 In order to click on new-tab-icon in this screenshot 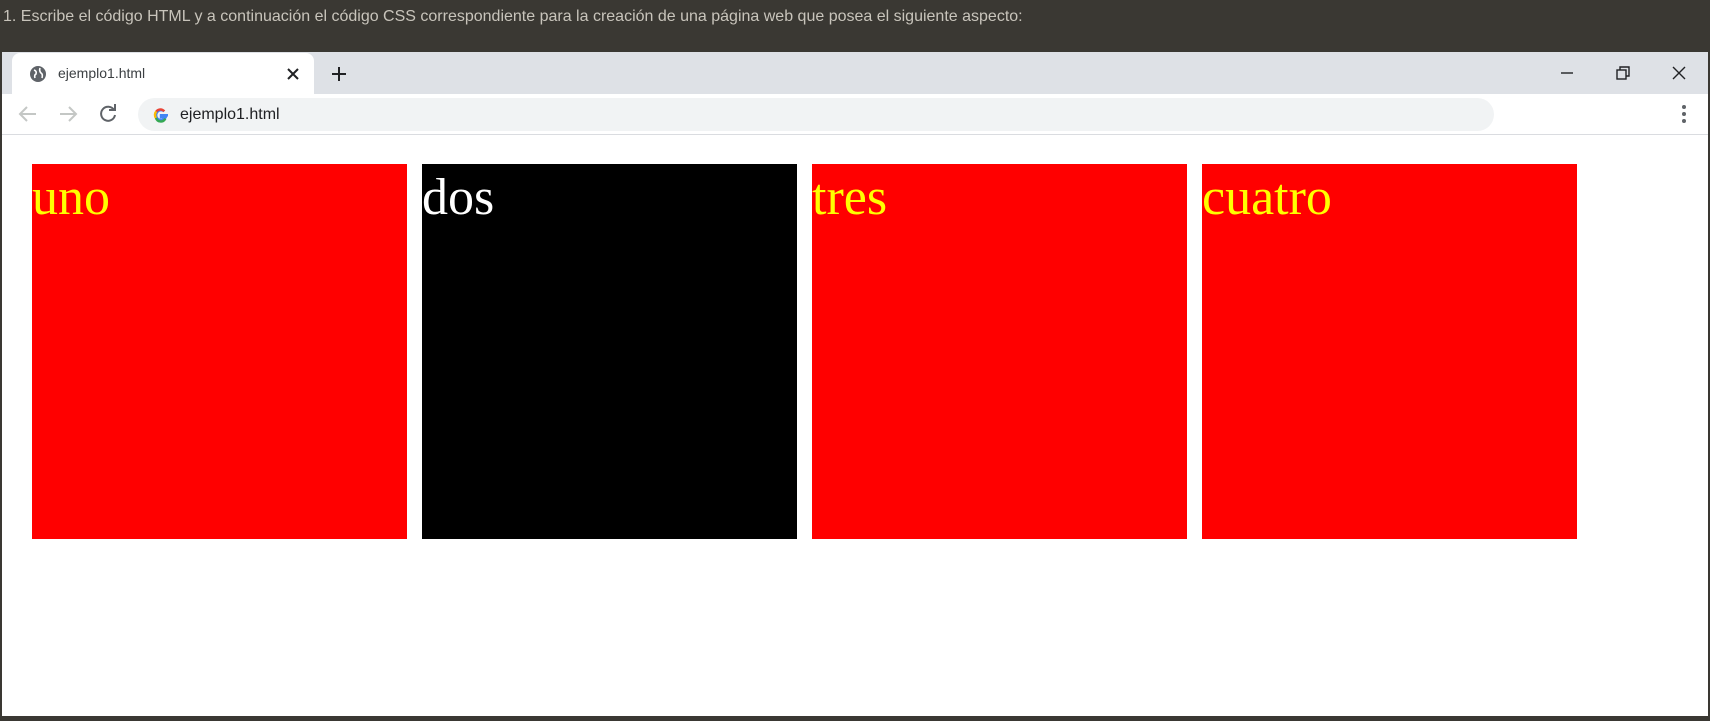, I will do `click(339, 74)`.